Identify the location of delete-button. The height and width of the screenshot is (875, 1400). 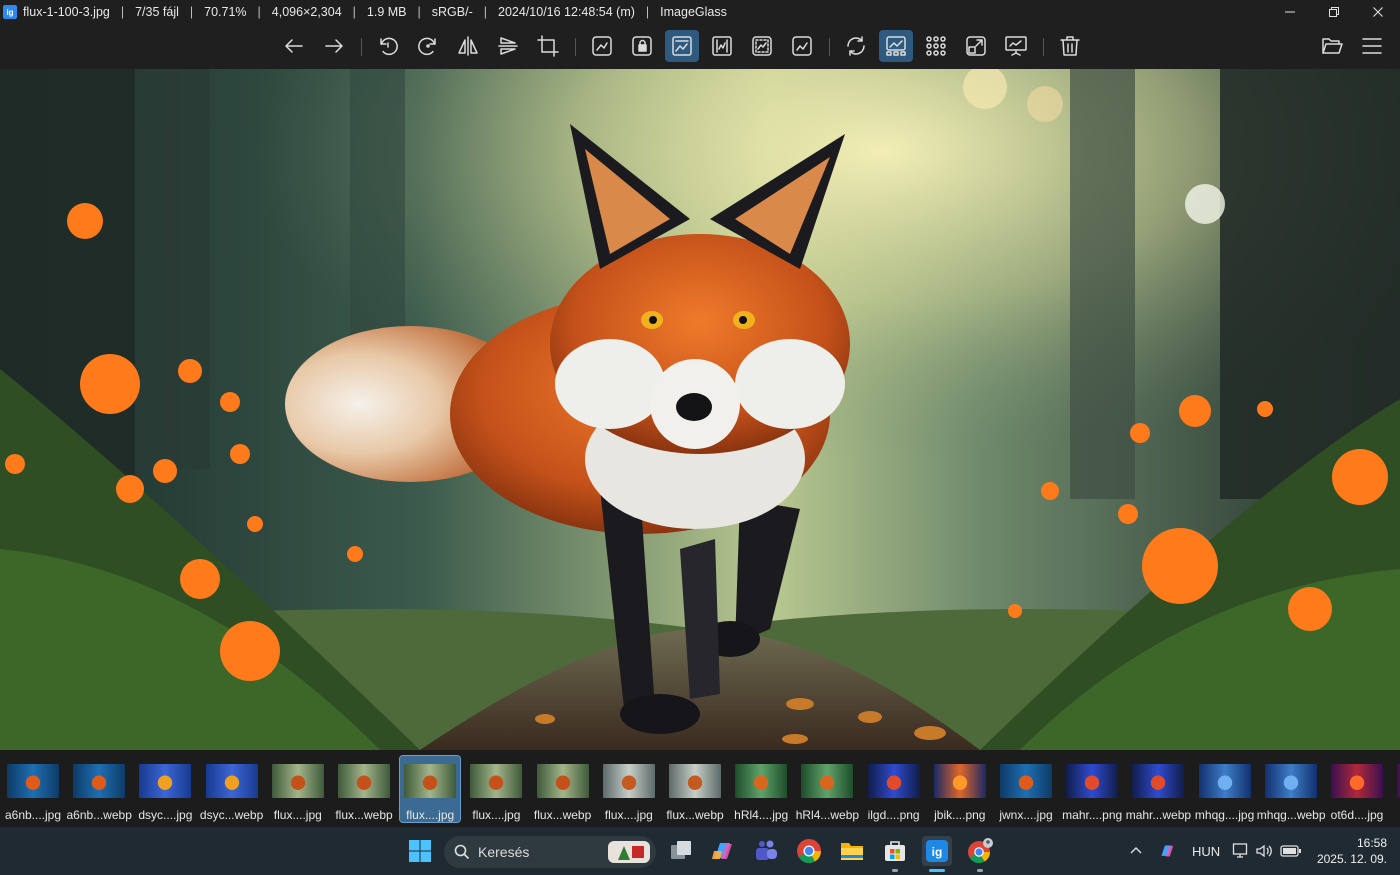
(1070, 46).